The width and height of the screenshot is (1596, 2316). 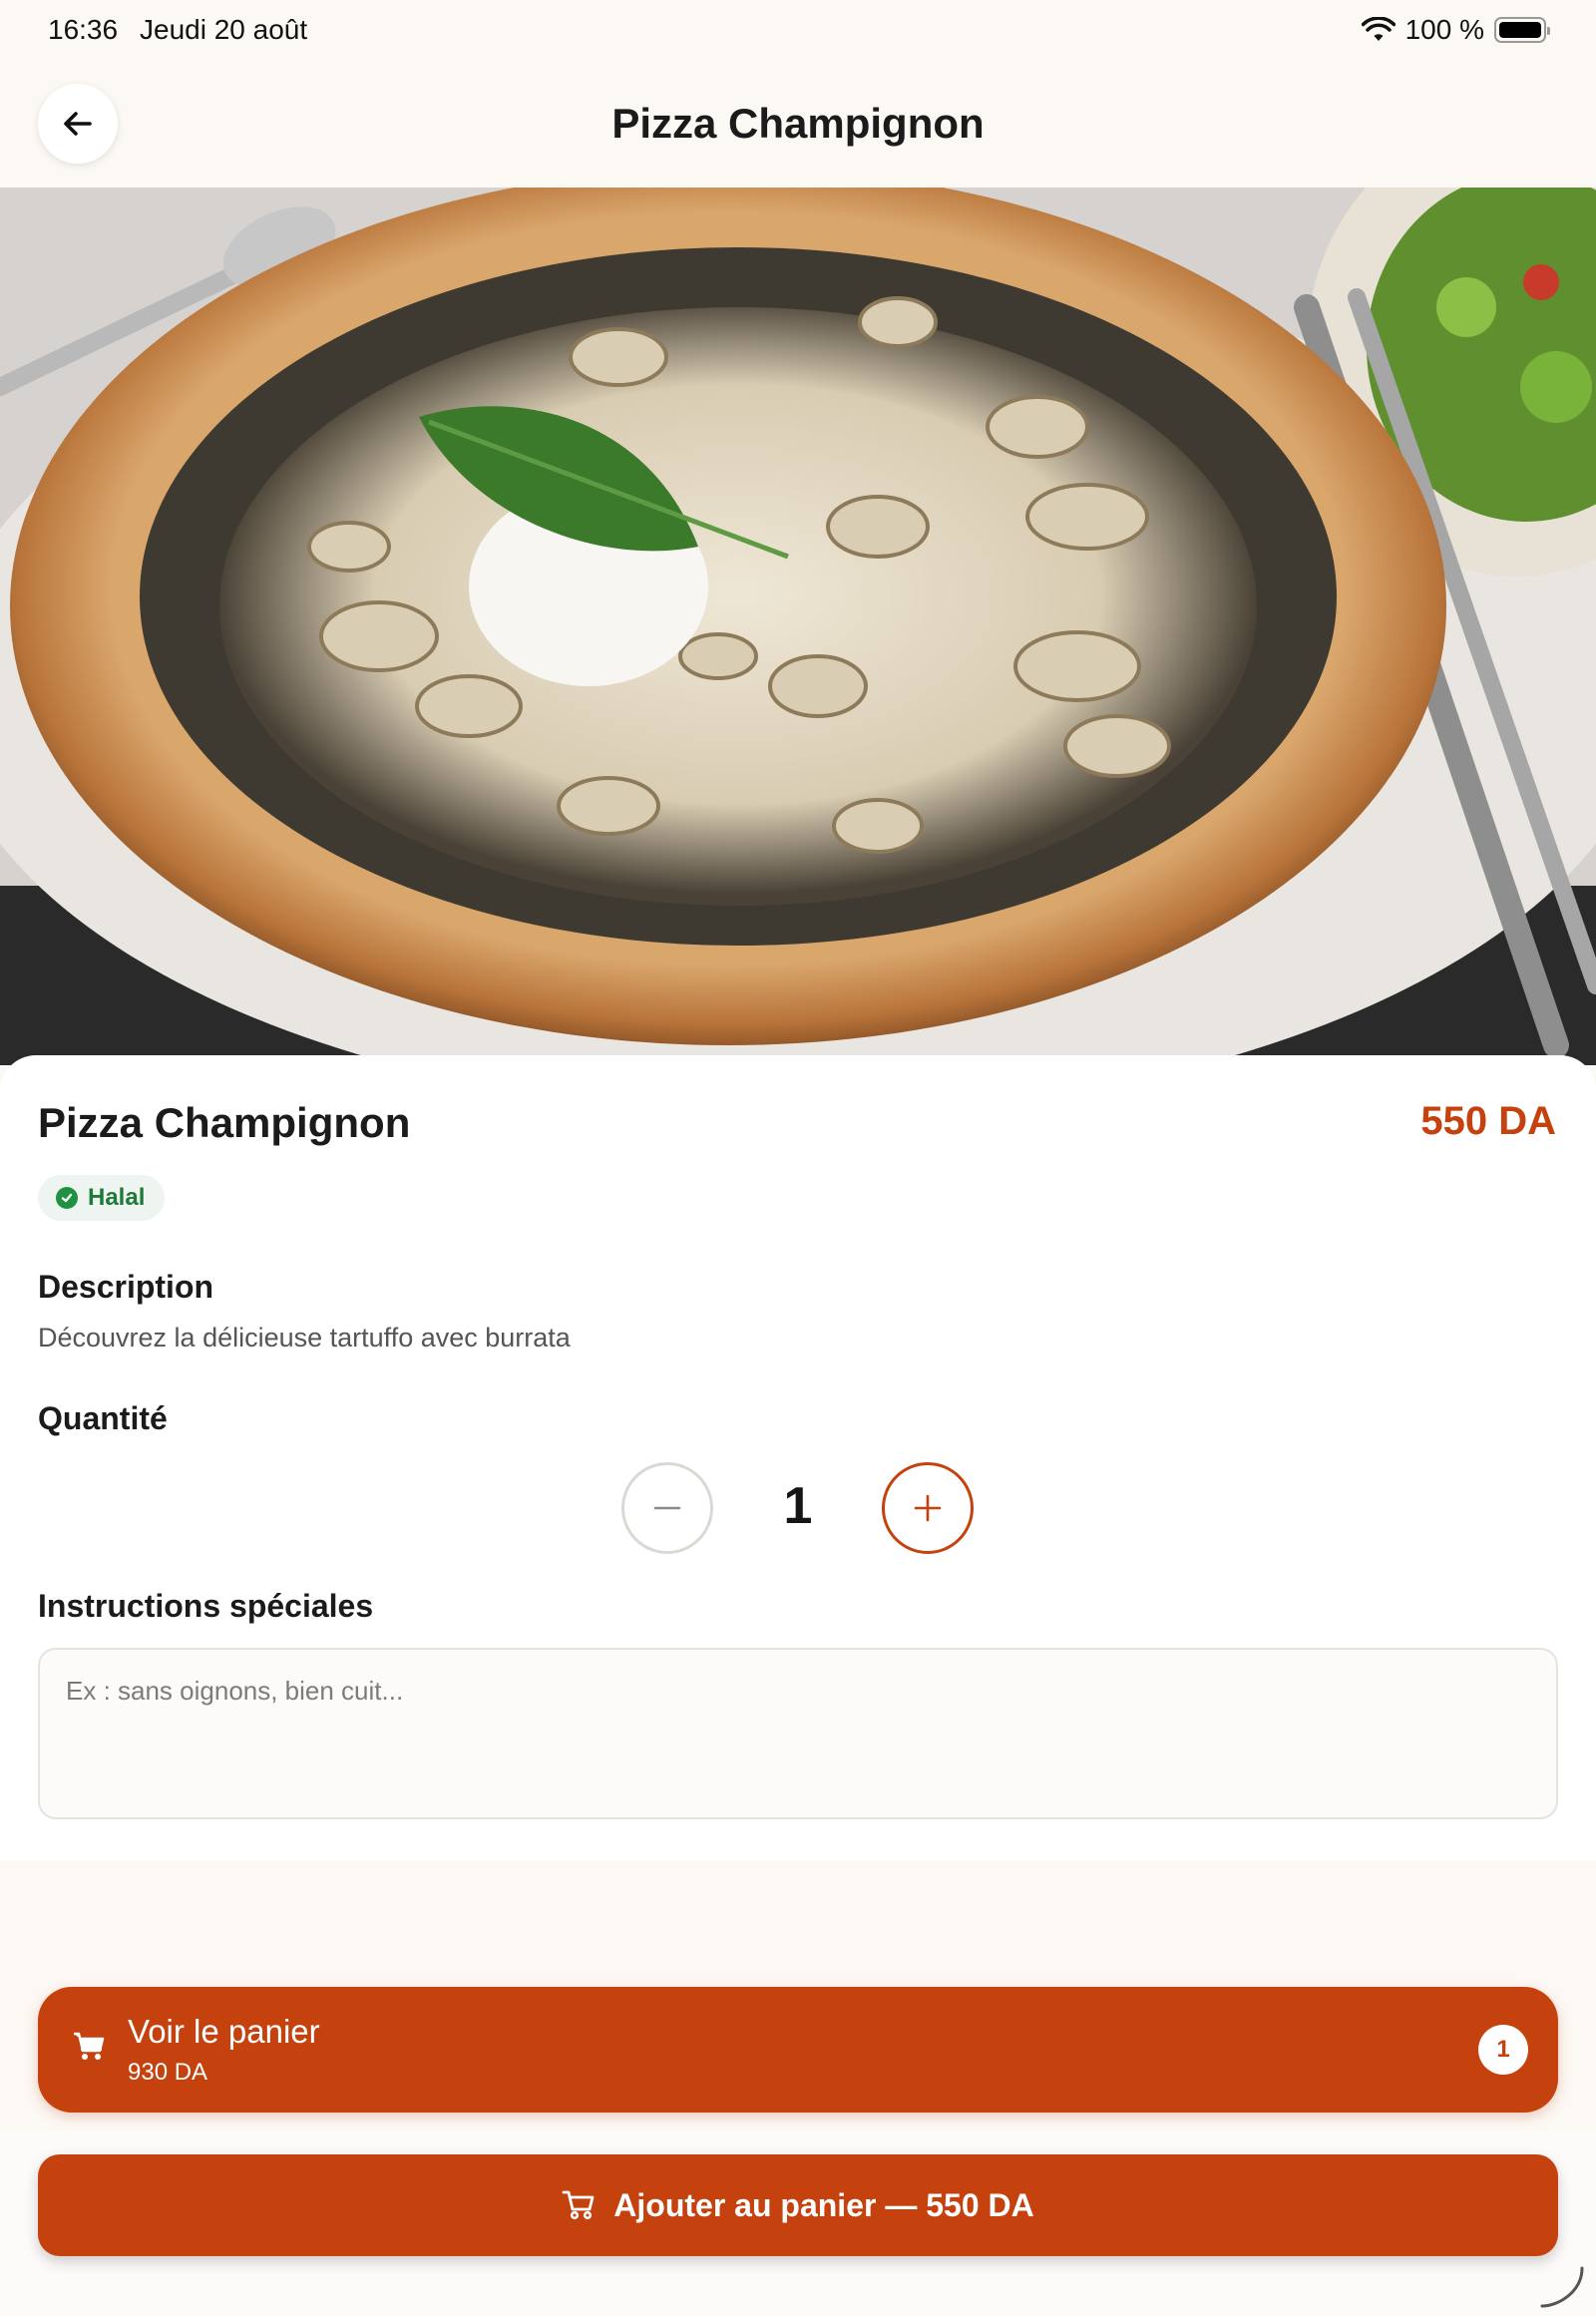 I want to click on cart-total: 930 DA, so click(x=168, y=2072).